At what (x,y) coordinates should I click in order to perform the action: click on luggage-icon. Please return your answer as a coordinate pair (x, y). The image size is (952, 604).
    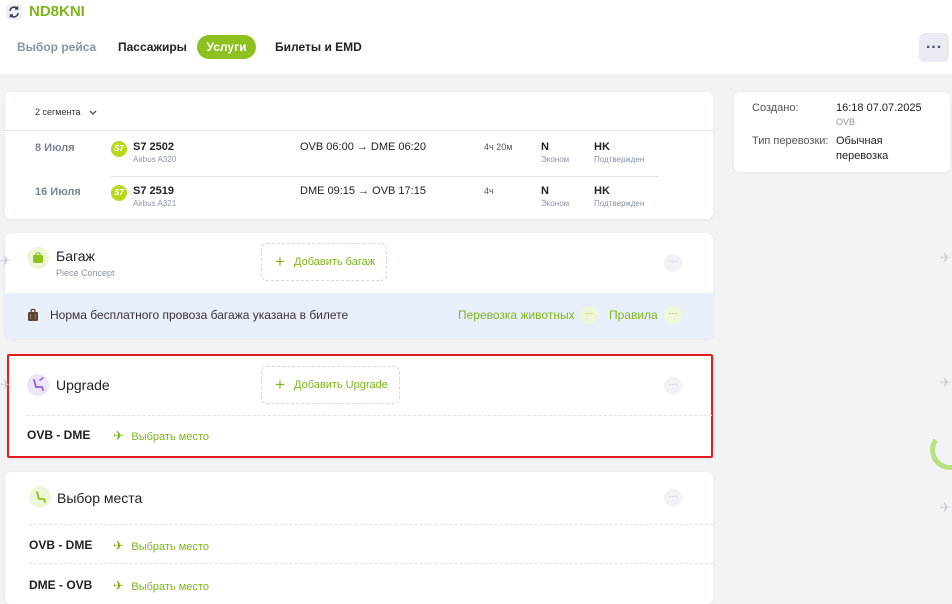
    Looking at the image, I should click on (33, 314).